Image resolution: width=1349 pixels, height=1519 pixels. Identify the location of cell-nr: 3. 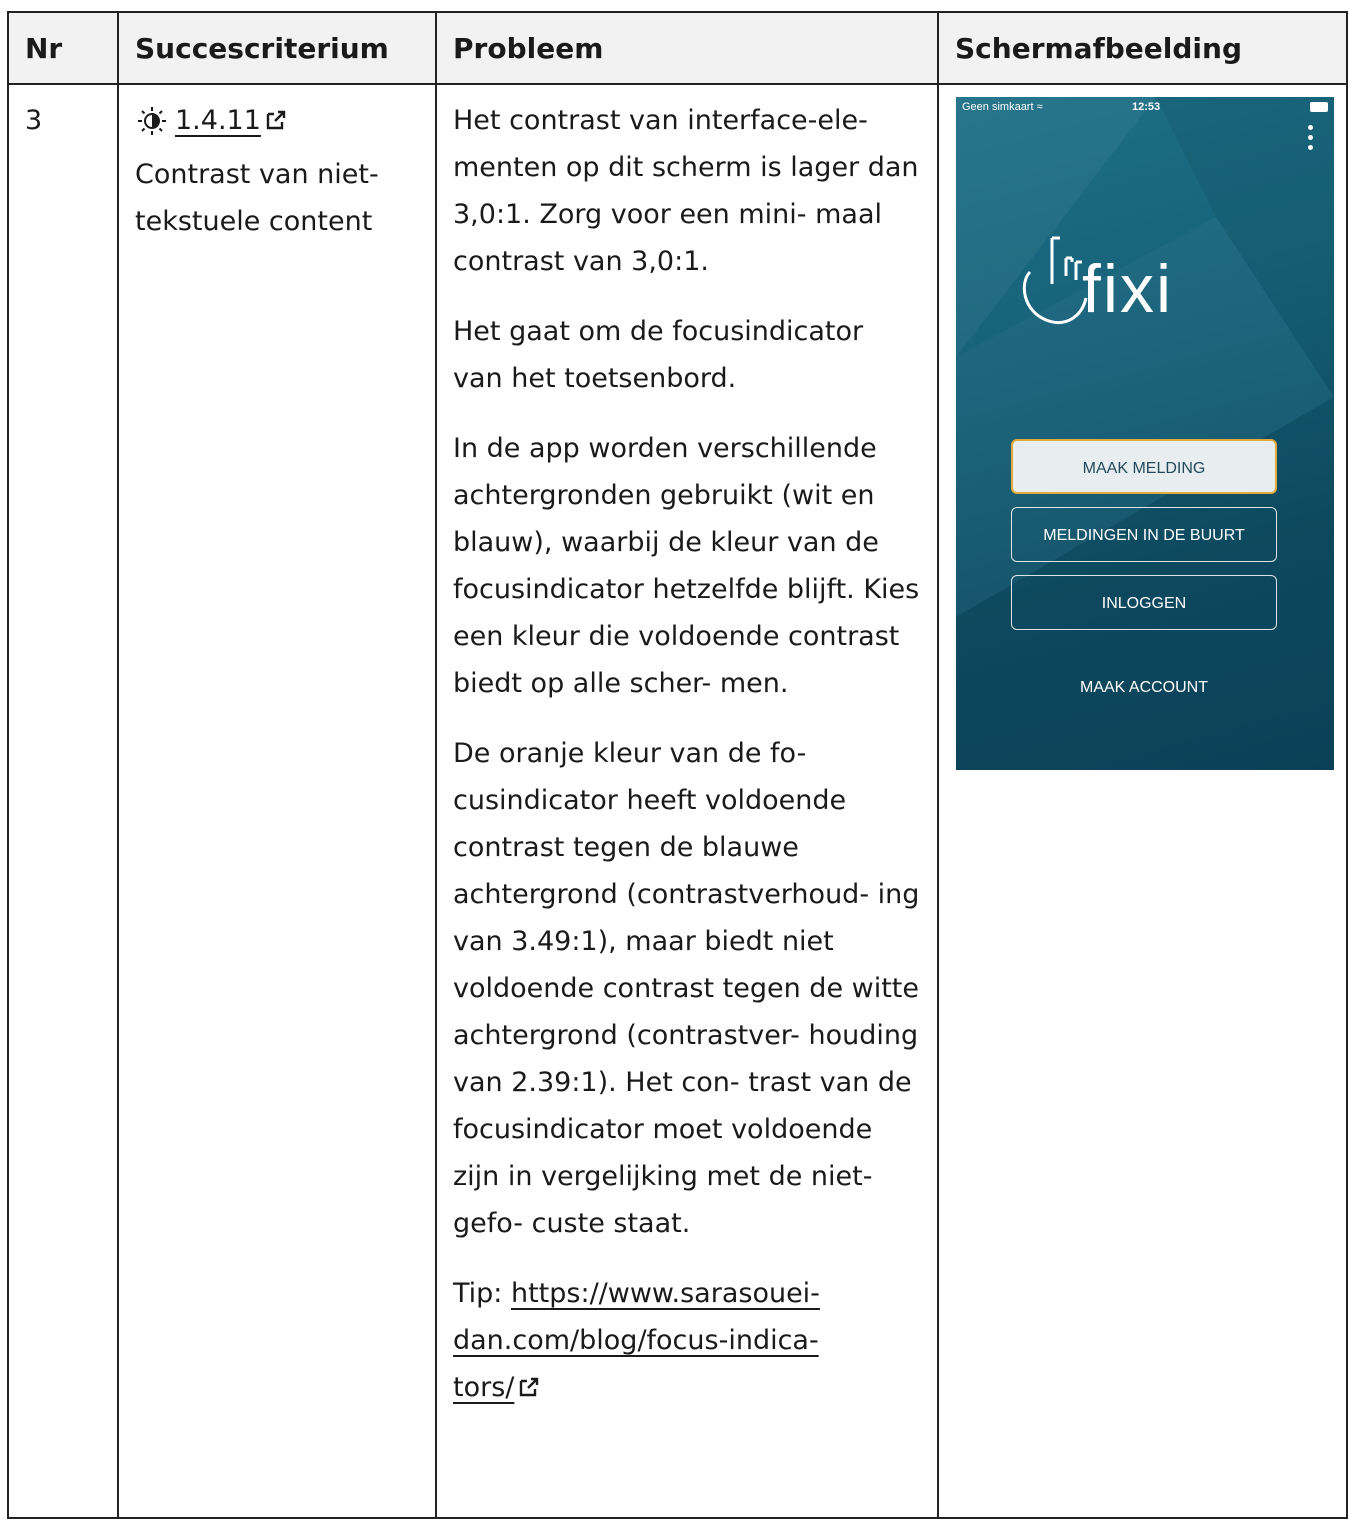
(63, 801).